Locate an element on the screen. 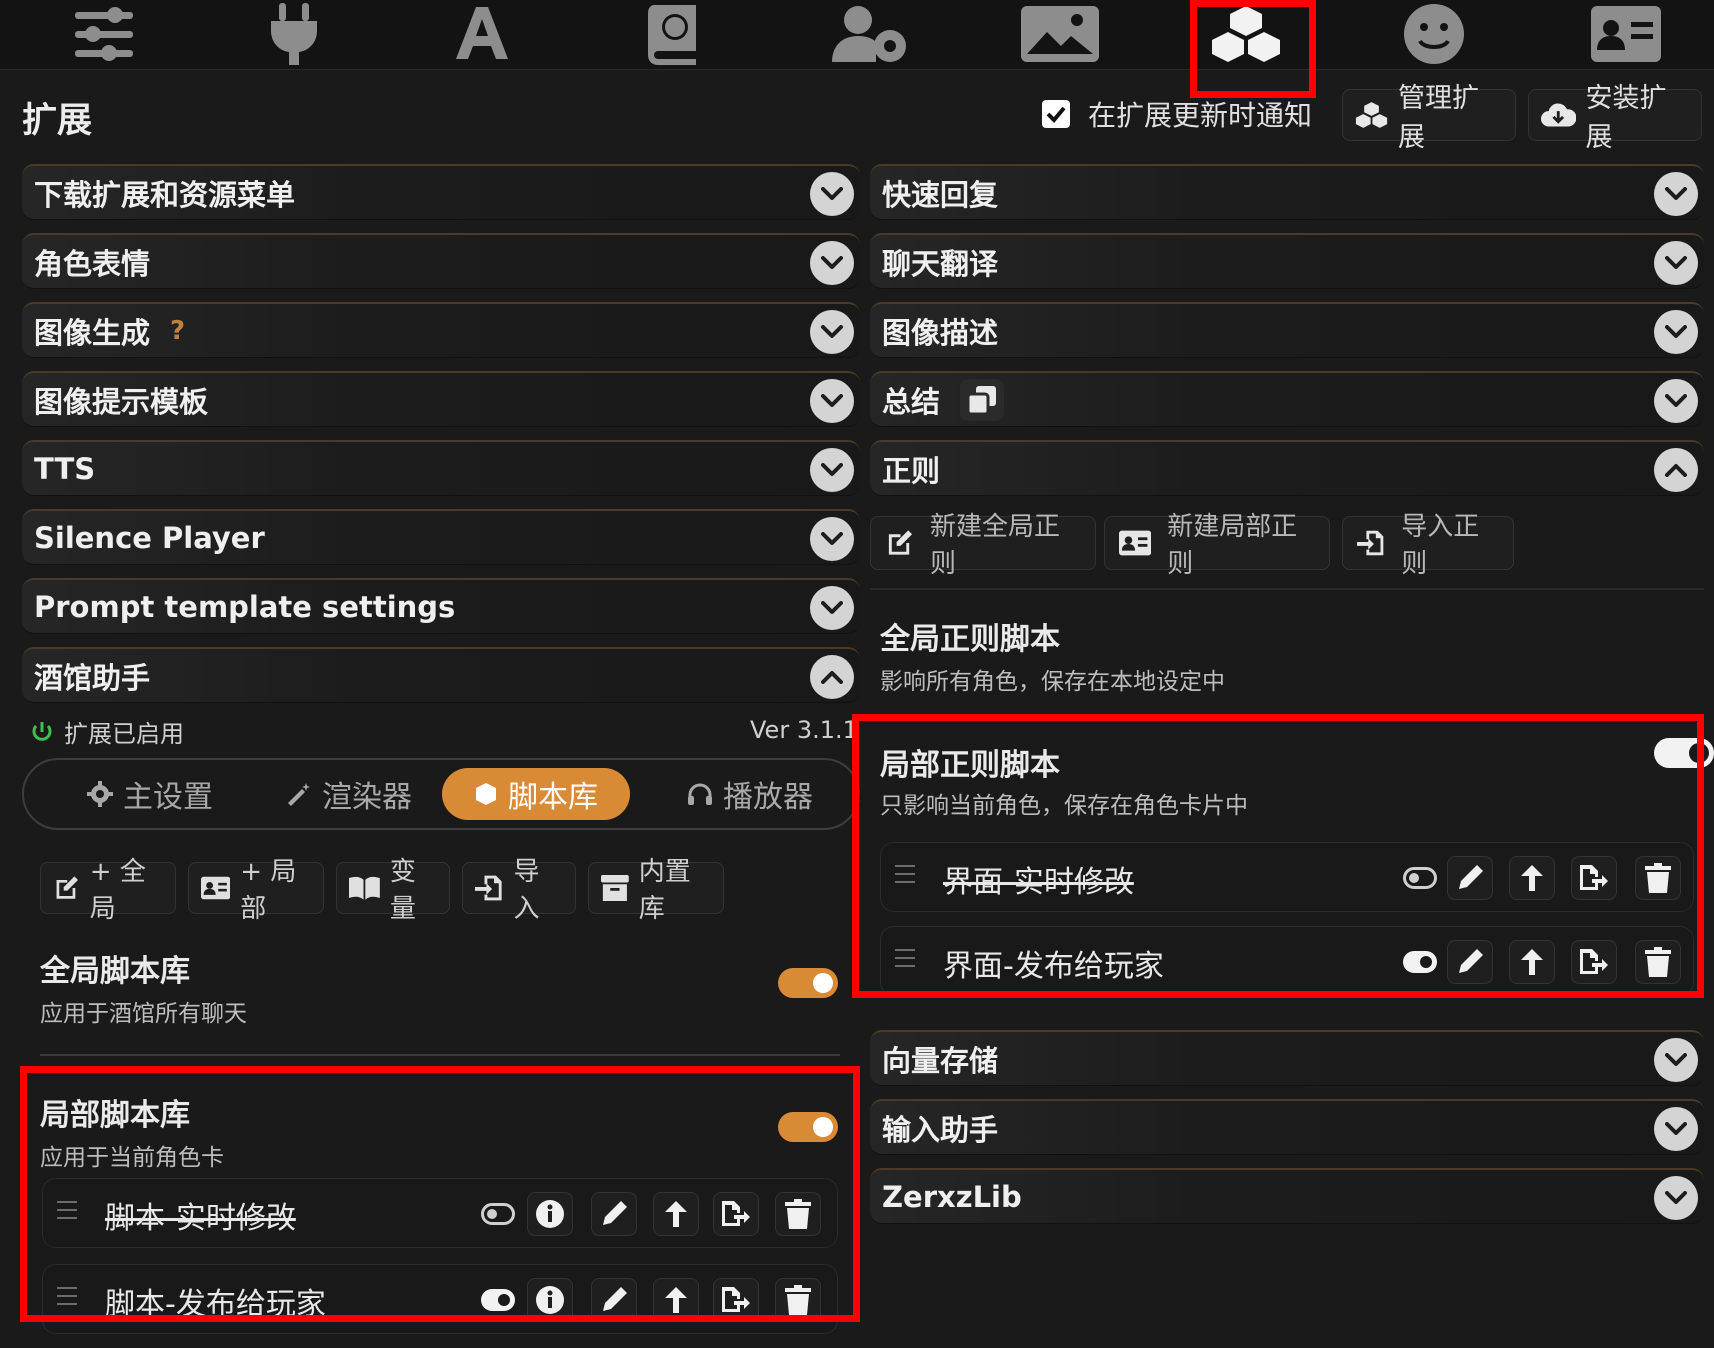 This screenshot has height=1348, width=1714. install-label: 安装扩展 is located at coordinates (1626, 118).